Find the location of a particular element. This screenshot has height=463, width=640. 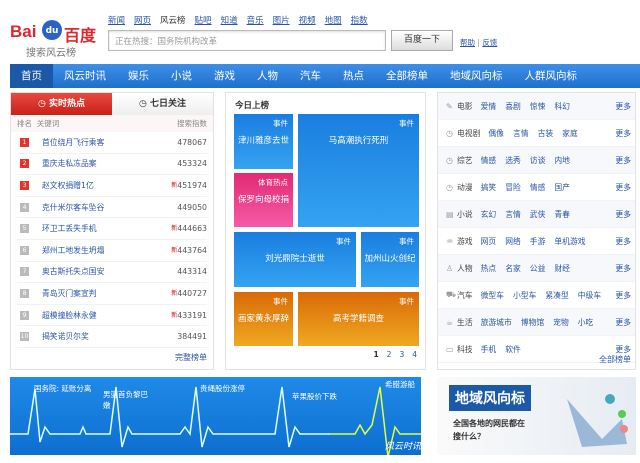

table-row: 10 揭笑诺贝尔奖 384491 is located at coordinates (112, 337).